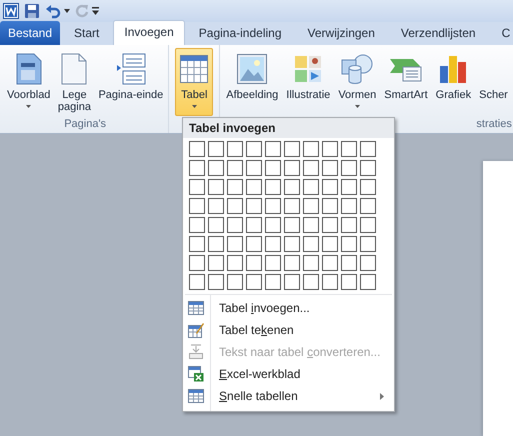 Image resolution: width=513 pixels, height=436 pixels. What do you see at coordinates (438, 33) in the screenshot?
I see `ribbon-tab: Verzendlijsten` at bounding box center [438, 33].